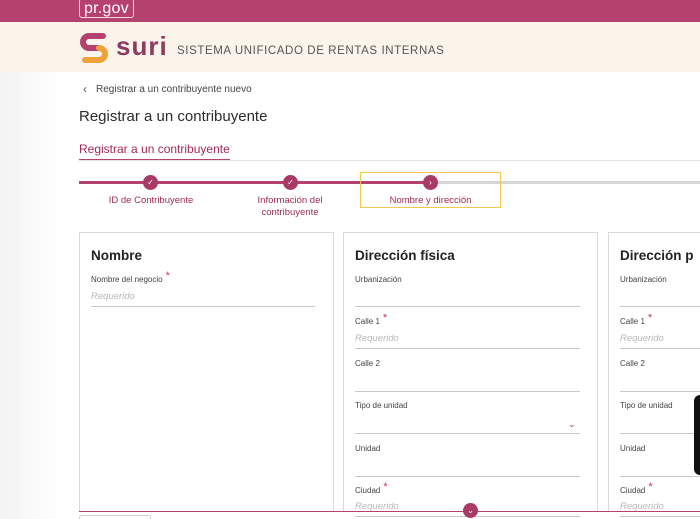 This screenshot has width=700, height=519. What do you see at coordinates (378, 279) in the screenshot?
I see `field-label-urbanizacion: Urbanización` at bounding box center [378, 279].